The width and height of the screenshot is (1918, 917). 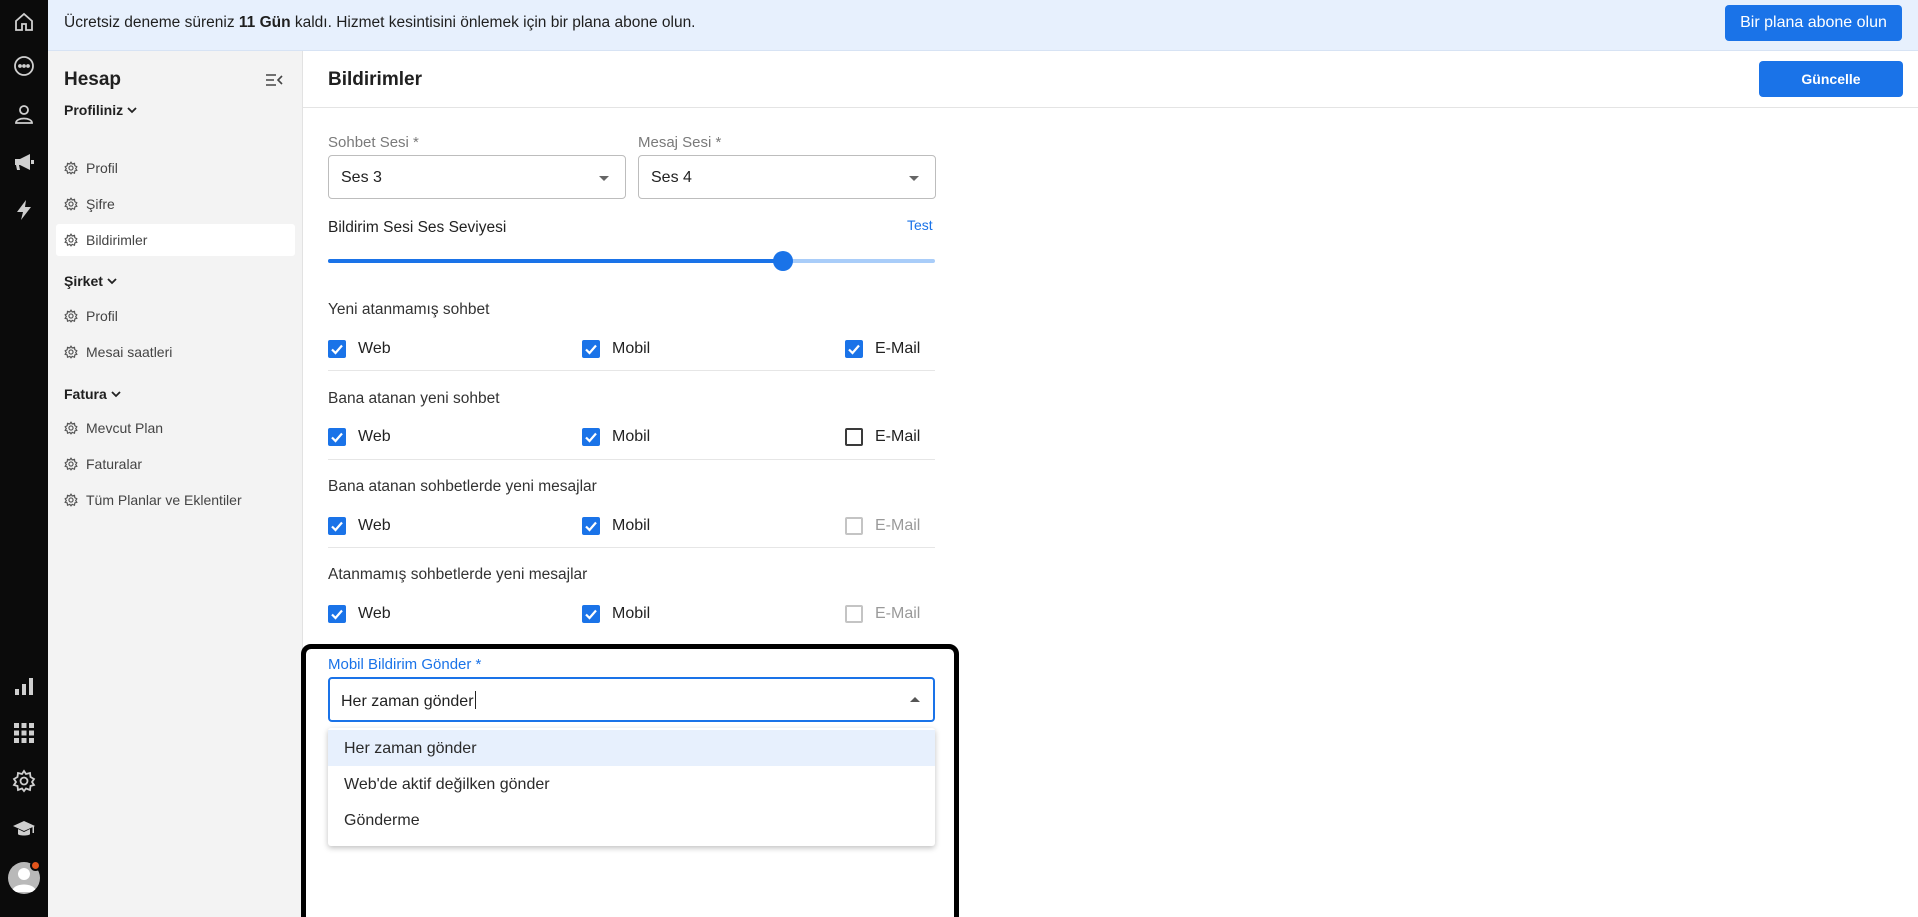 What do you see at coordinates (175, 168) in the screenshot?
I see `sidebar-item-profile: Profil` at bounding box center [175, 168].